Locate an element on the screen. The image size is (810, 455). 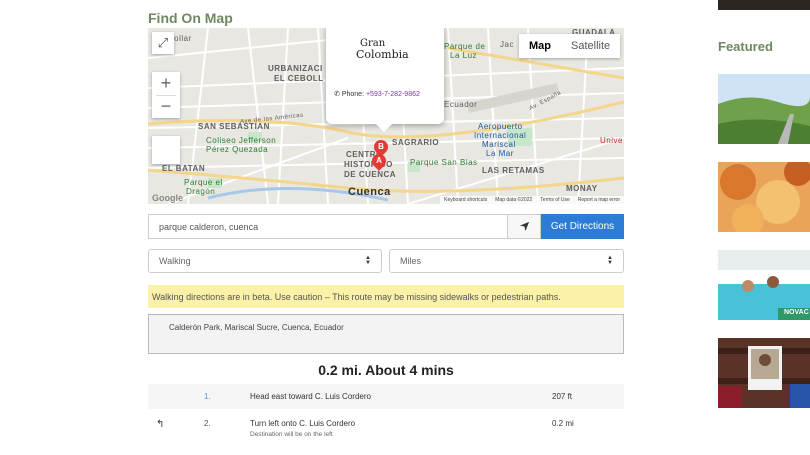
map-type-satellite-button: Satellite is located at coordinates (590, 46).